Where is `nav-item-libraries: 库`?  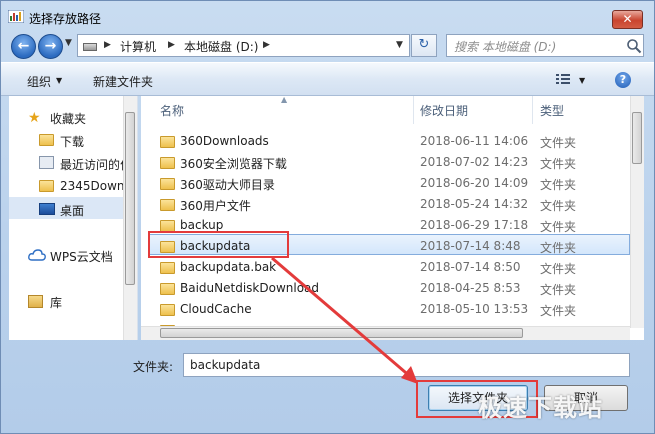 nav-item-libraries: 库 is located at coordinates (56, 302).